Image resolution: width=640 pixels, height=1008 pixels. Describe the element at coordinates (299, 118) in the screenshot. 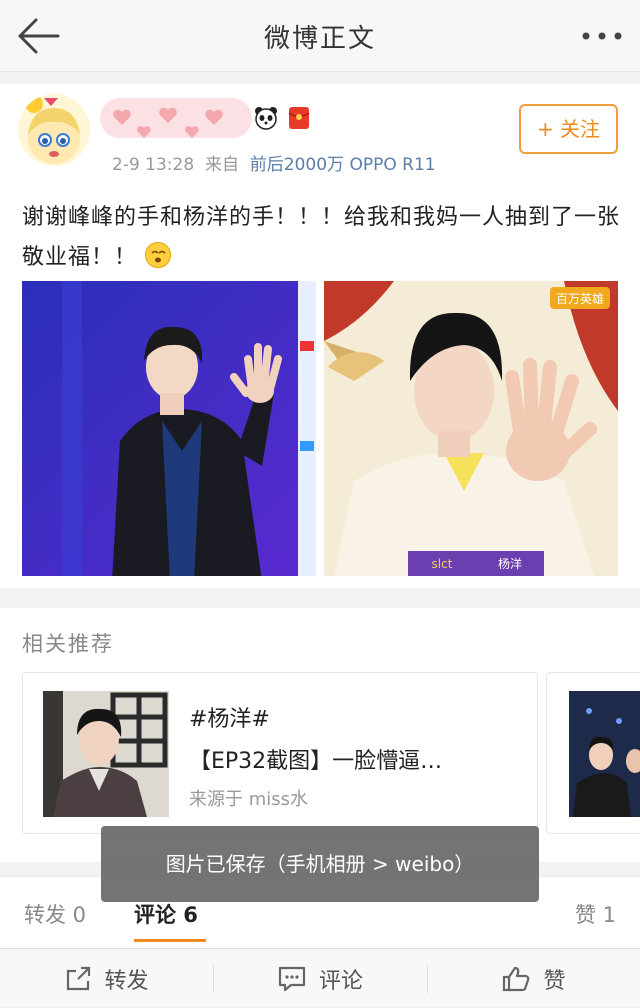

I see `red-packet-icon` at that location.